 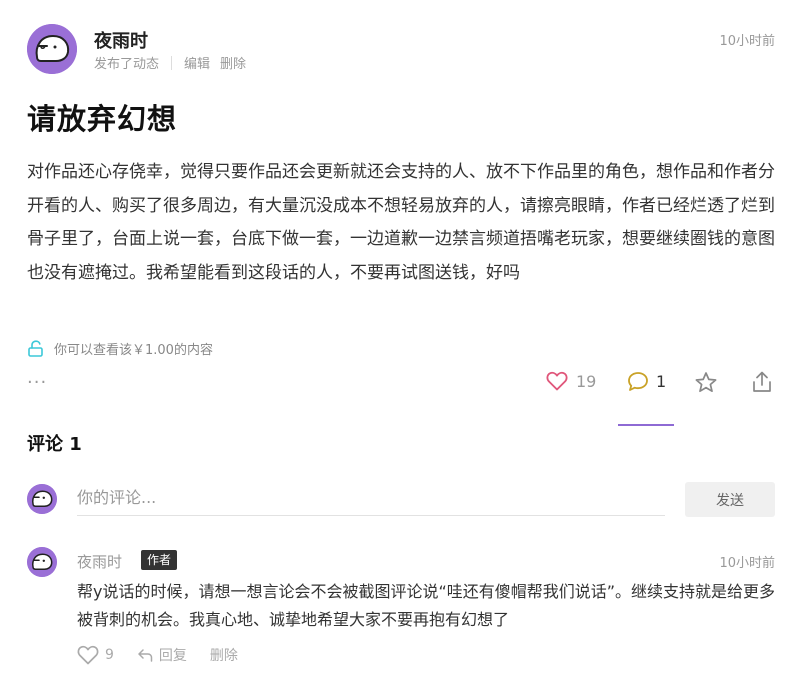 What do you see at coordinates (109, 655) in the screenshot?
I see `comment-like-count: 9` at bounding box center [109, 655].